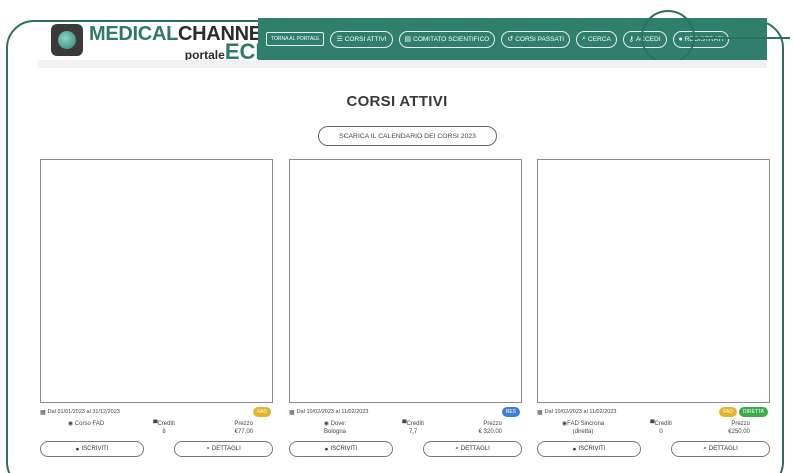 This screenshot has width=794, height=473. I want to click on course-price: Prezzo €77,00, so click(243, 428).